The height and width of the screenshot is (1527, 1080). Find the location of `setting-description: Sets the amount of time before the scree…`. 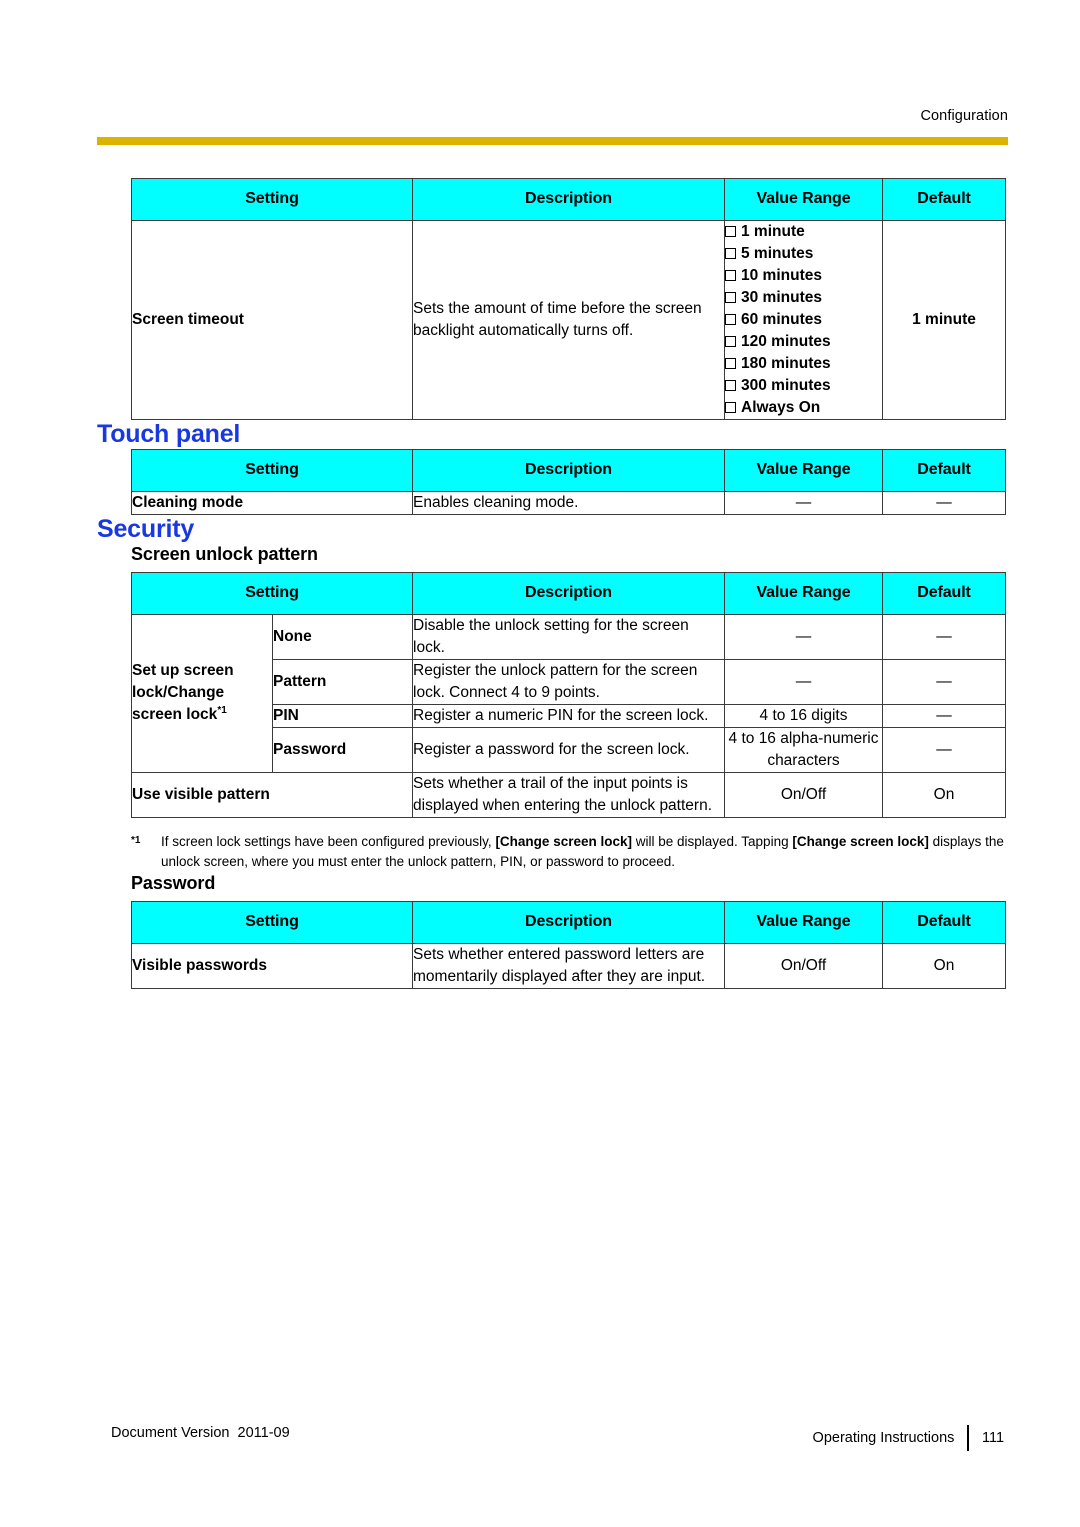

setting-description: Sets the amount of time before the scree… is located at coordinates (568, 320).